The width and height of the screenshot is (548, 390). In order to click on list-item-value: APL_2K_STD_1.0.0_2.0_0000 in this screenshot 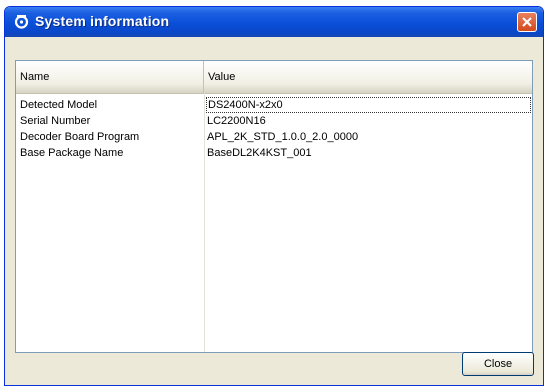, I will do `click(283, 137)`.